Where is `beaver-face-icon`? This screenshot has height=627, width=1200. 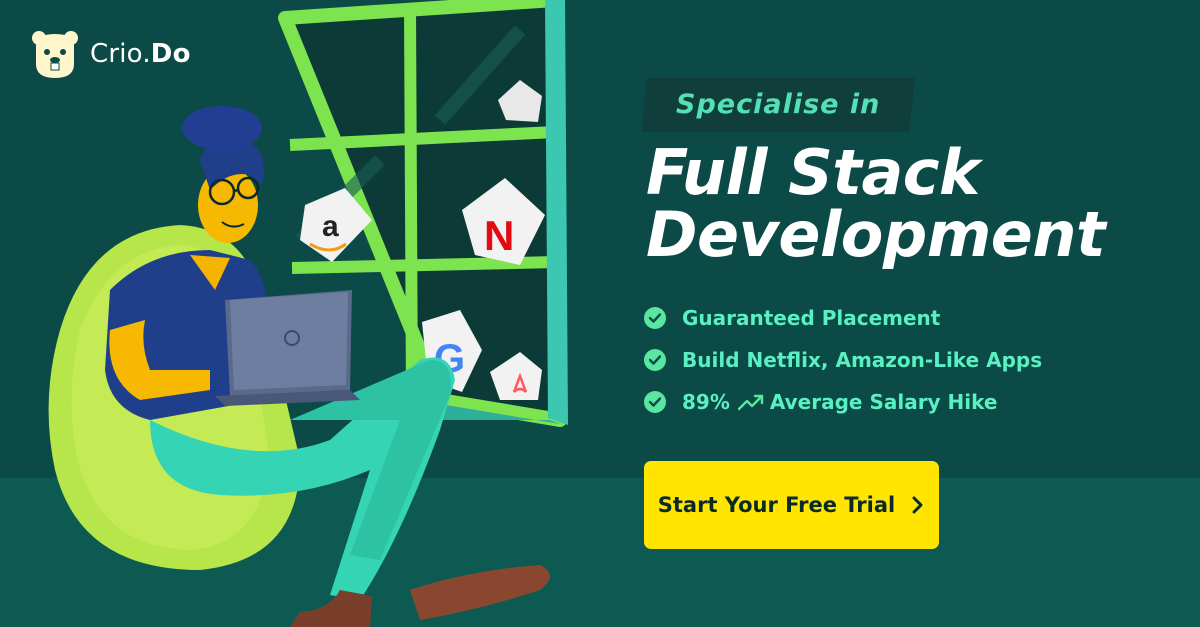 beaver-face-icon is located at coordinates (55, 54).